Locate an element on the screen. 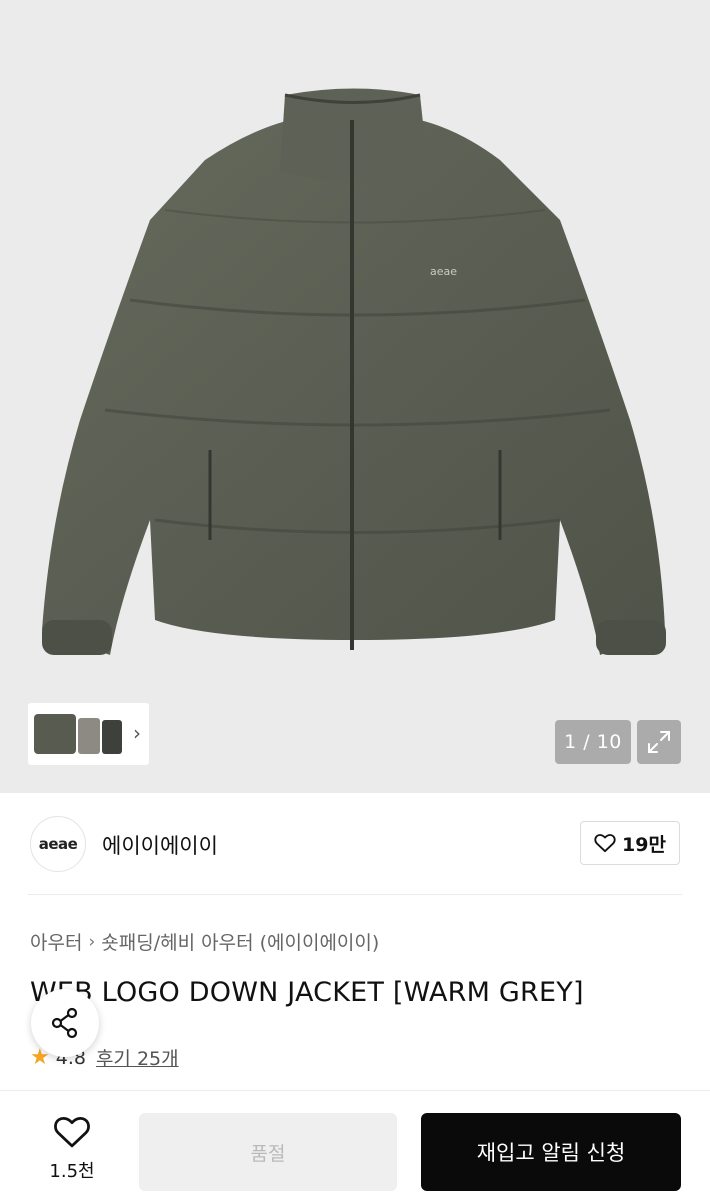 Image resolution: width=710 pixels, height=1200 pixels. breadcrumb-item-subcategory: 숏패딩/헤비 아우터 (에이이에이이) is located at coordinates (240, 941).